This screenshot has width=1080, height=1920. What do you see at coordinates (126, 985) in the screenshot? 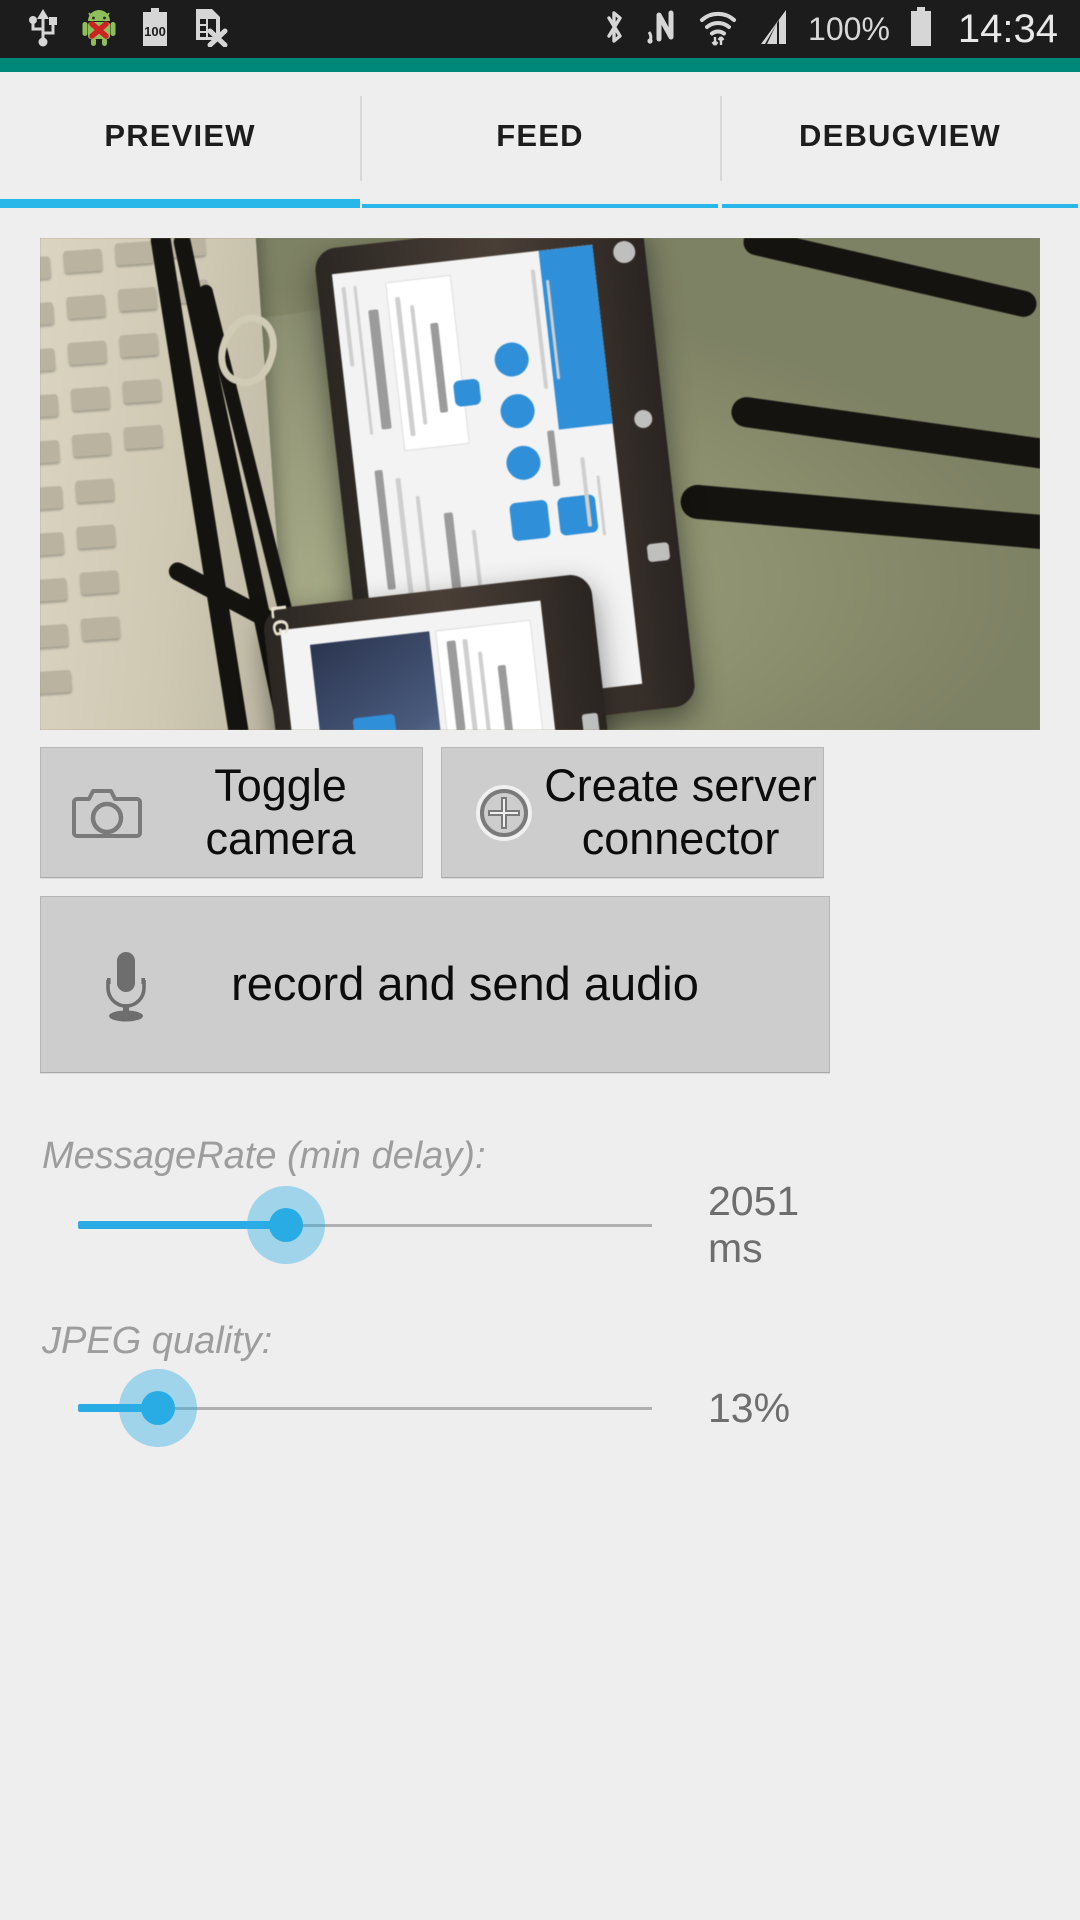
I see `microphone-icon` at bounding box center [126, 985].